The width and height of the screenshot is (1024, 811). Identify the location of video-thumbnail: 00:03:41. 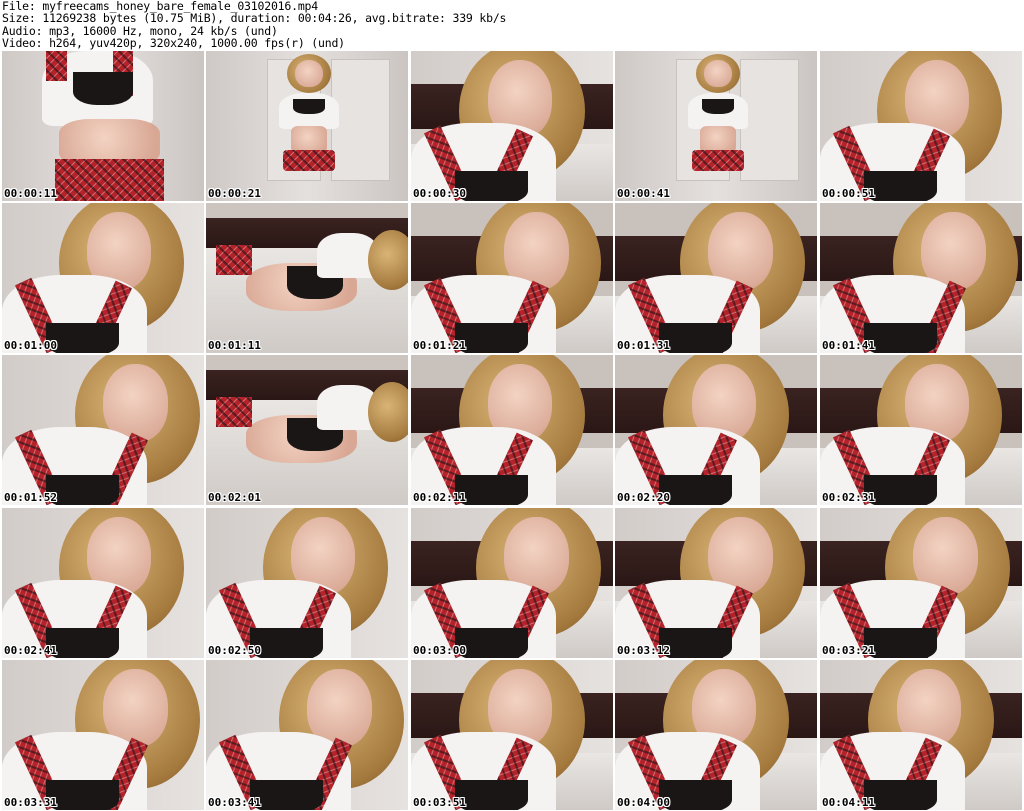
(307, 735).